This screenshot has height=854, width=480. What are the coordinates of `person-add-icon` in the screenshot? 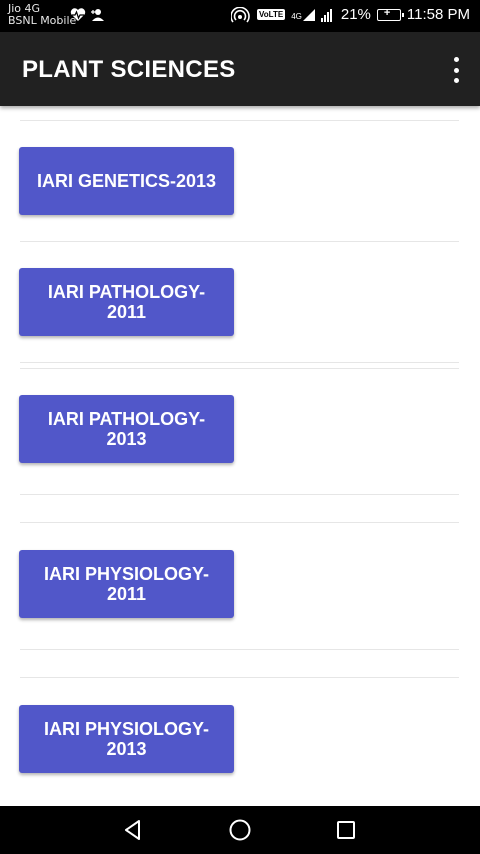 It's located at (97, 15).